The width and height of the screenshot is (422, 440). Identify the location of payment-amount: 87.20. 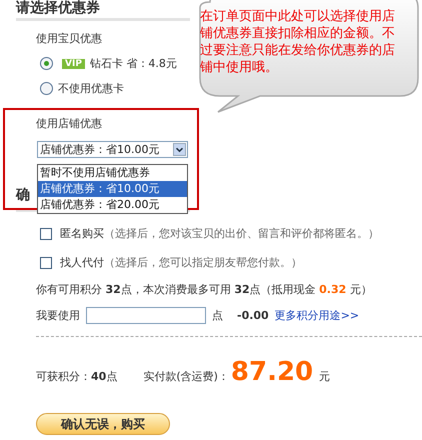
(272, 372).